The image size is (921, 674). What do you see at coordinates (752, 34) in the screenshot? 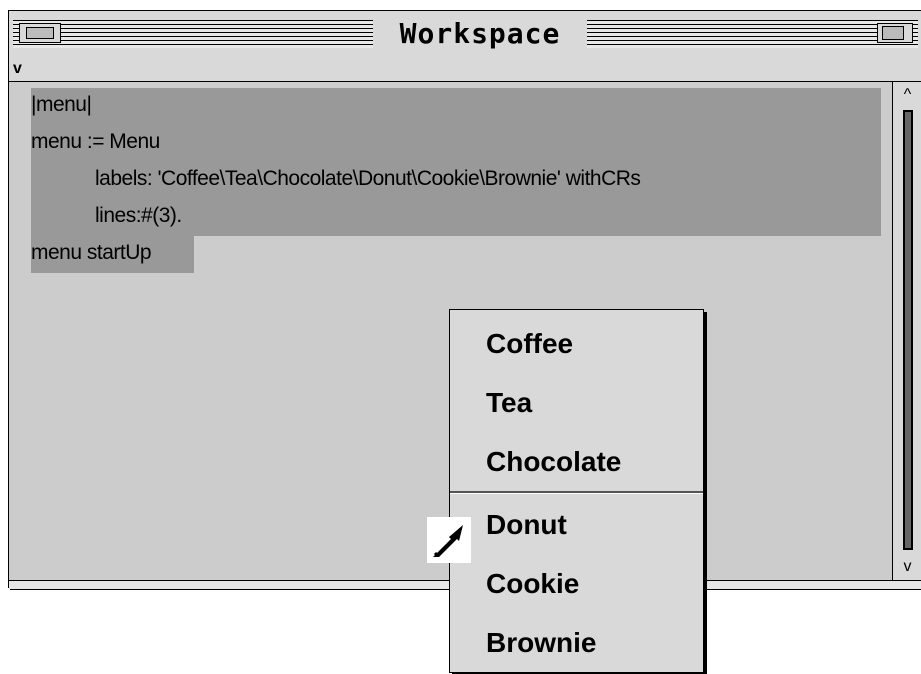
I see `title-stripes-right` at bounding box center [752, 34].